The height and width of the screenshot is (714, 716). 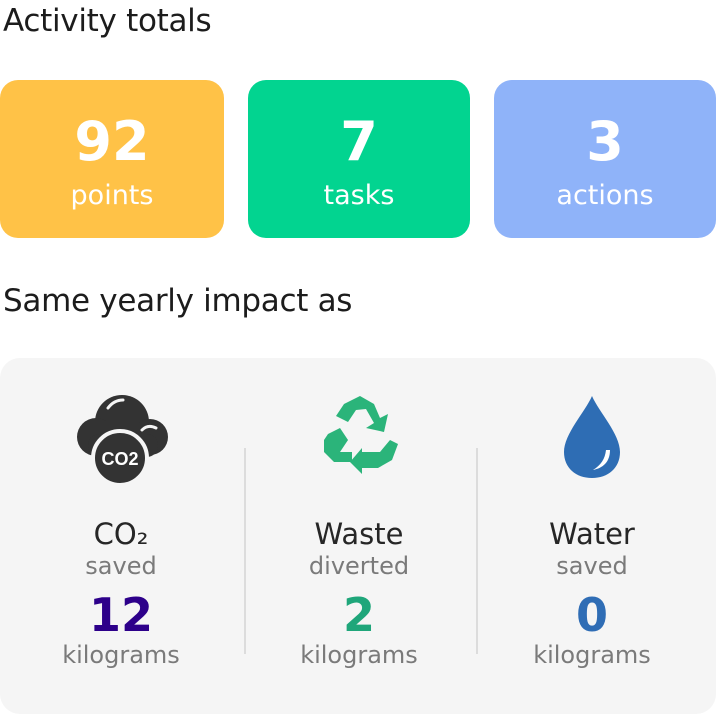 I want to click on recycle-icon, so click(x=361, y=435).